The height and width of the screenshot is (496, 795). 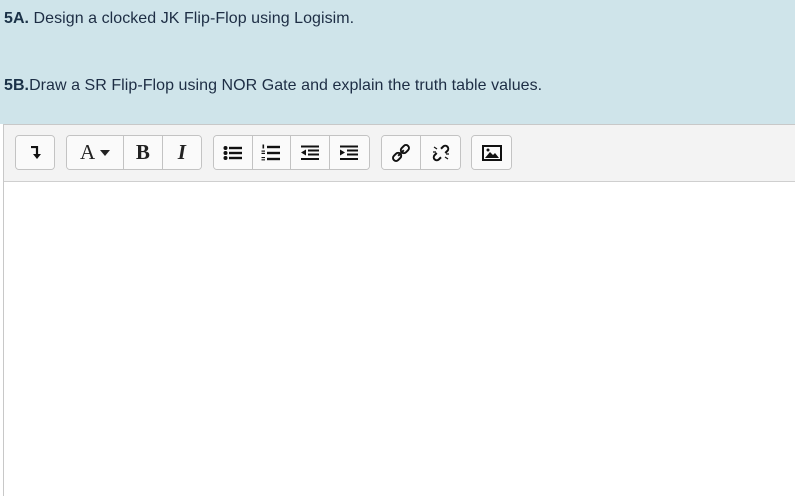 I want to click on bold-icon: B, so click(x=142, y=152).